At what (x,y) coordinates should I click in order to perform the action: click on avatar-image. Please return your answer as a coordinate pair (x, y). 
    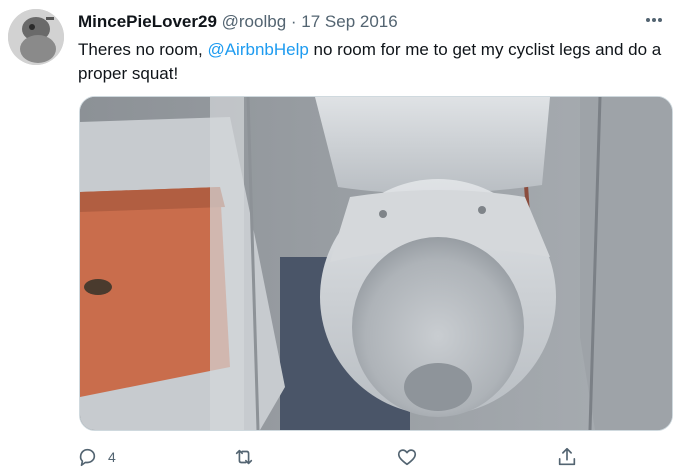
    Looking at the image, I should click on (36, 37).